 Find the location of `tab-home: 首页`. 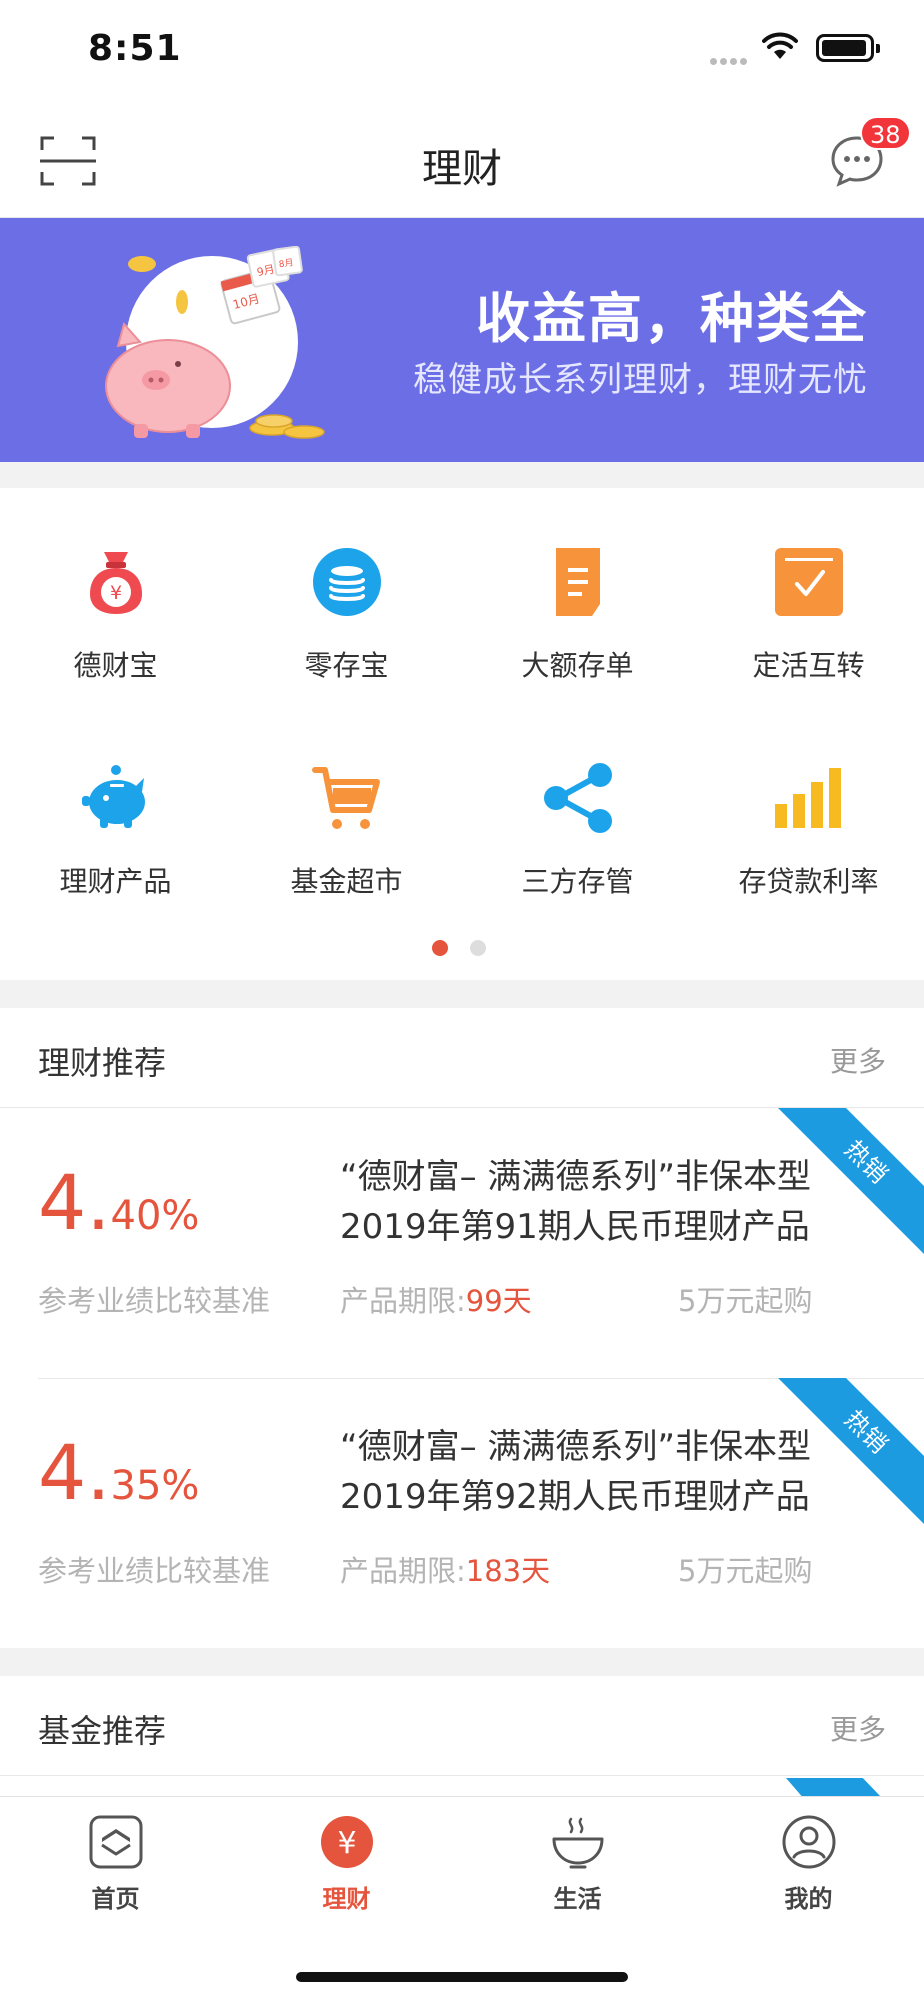

tab-home: 首页 is located at coordinates (115, 1870).